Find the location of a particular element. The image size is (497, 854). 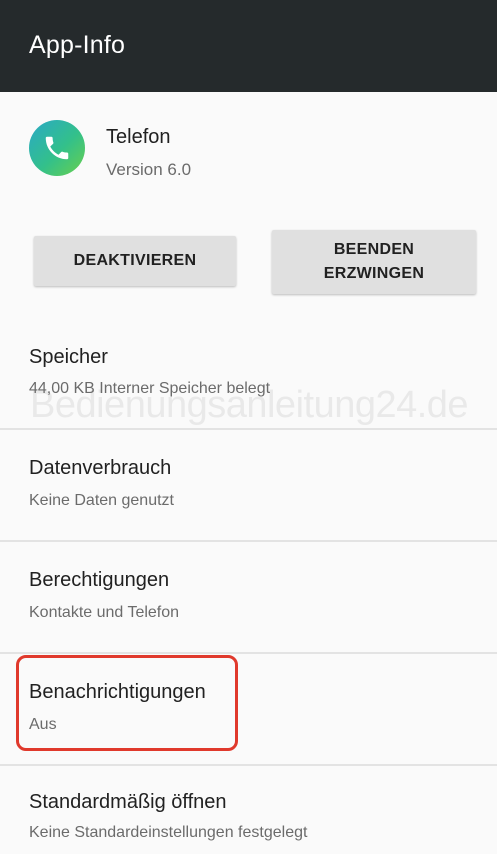

phone-icon is located at coordinates (57, 148).